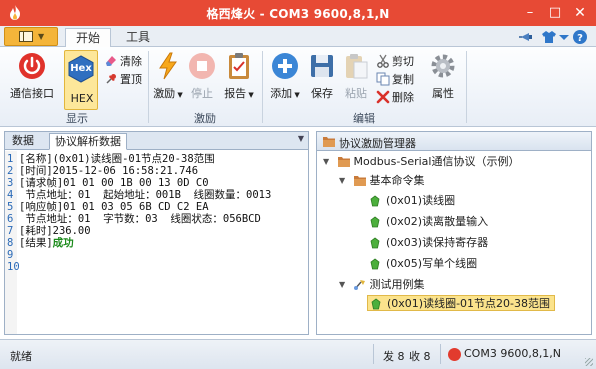 The height and width of the screenshot is (369, 596). I want to click on add-button: 添加 ▼, so click(285, 76).